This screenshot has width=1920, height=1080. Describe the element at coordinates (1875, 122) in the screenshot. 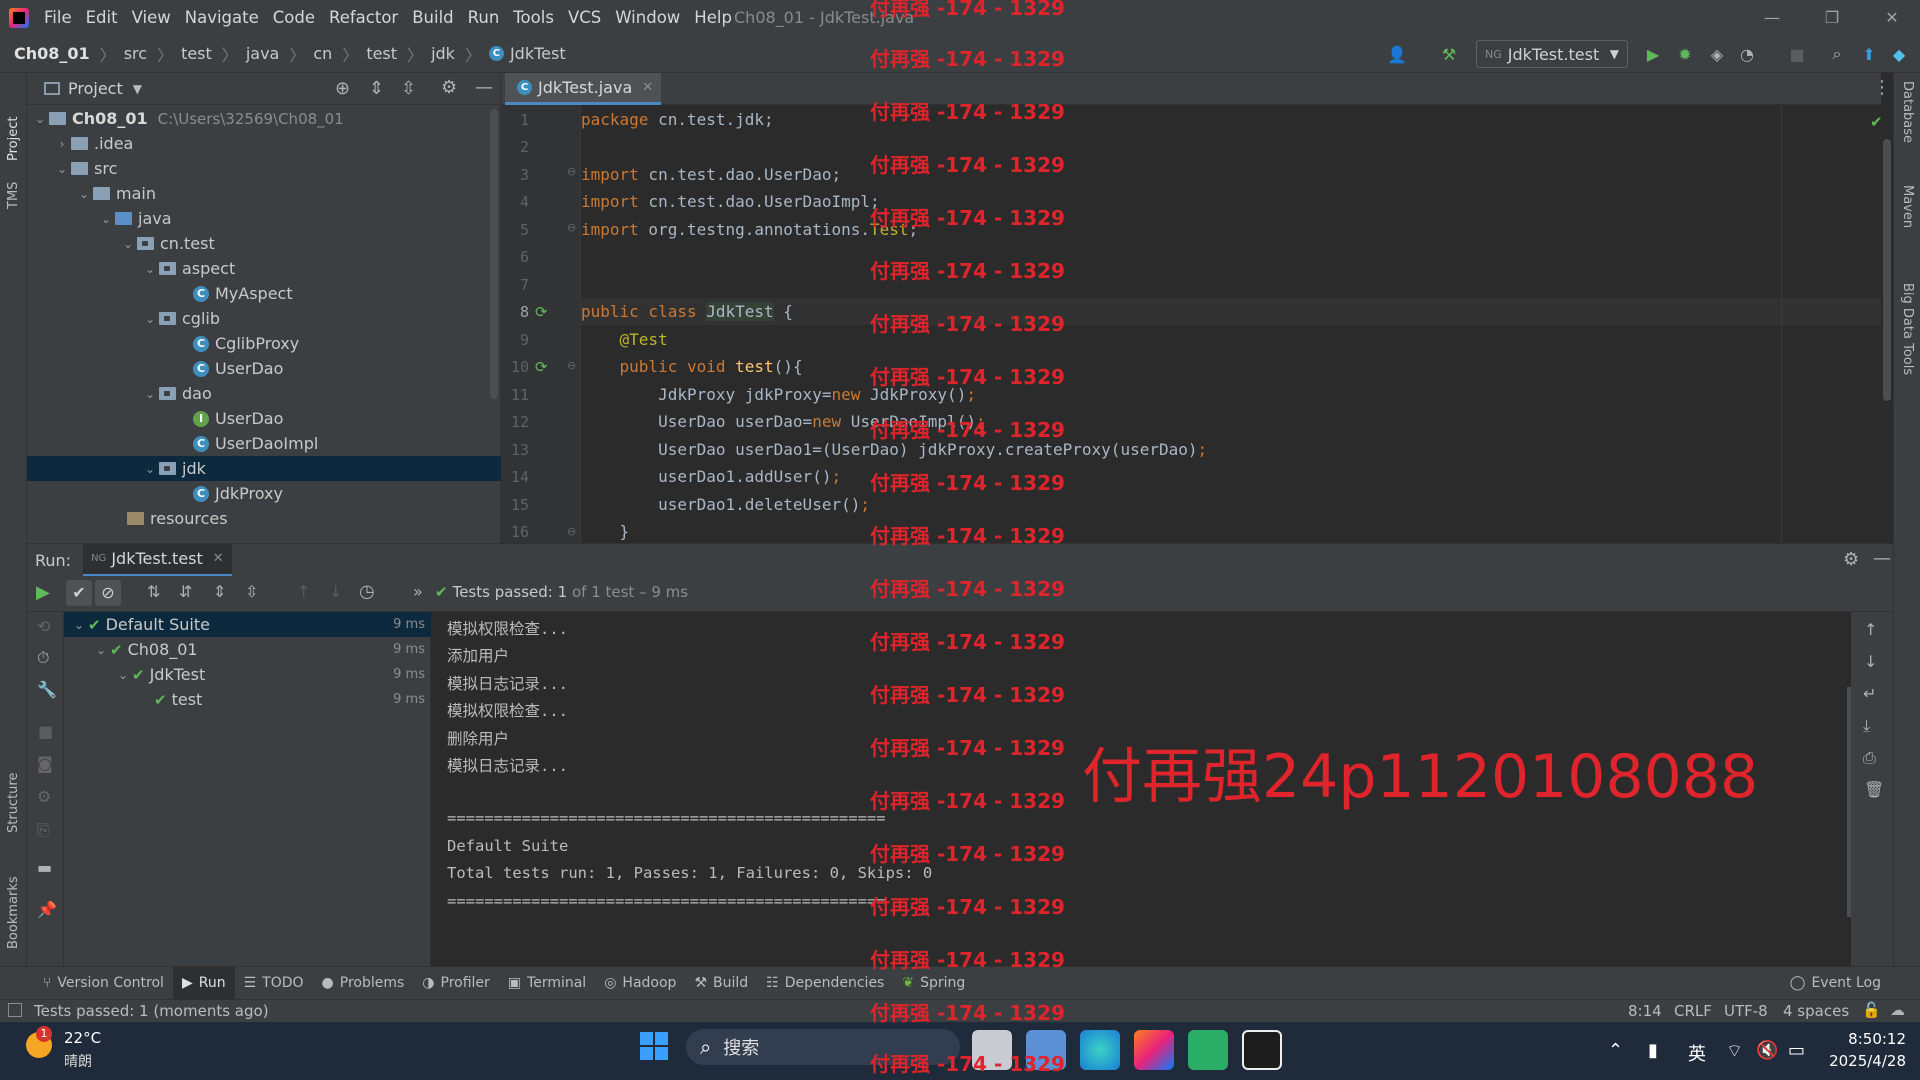

I see `inspection-ok-icon: ✔` at that location.